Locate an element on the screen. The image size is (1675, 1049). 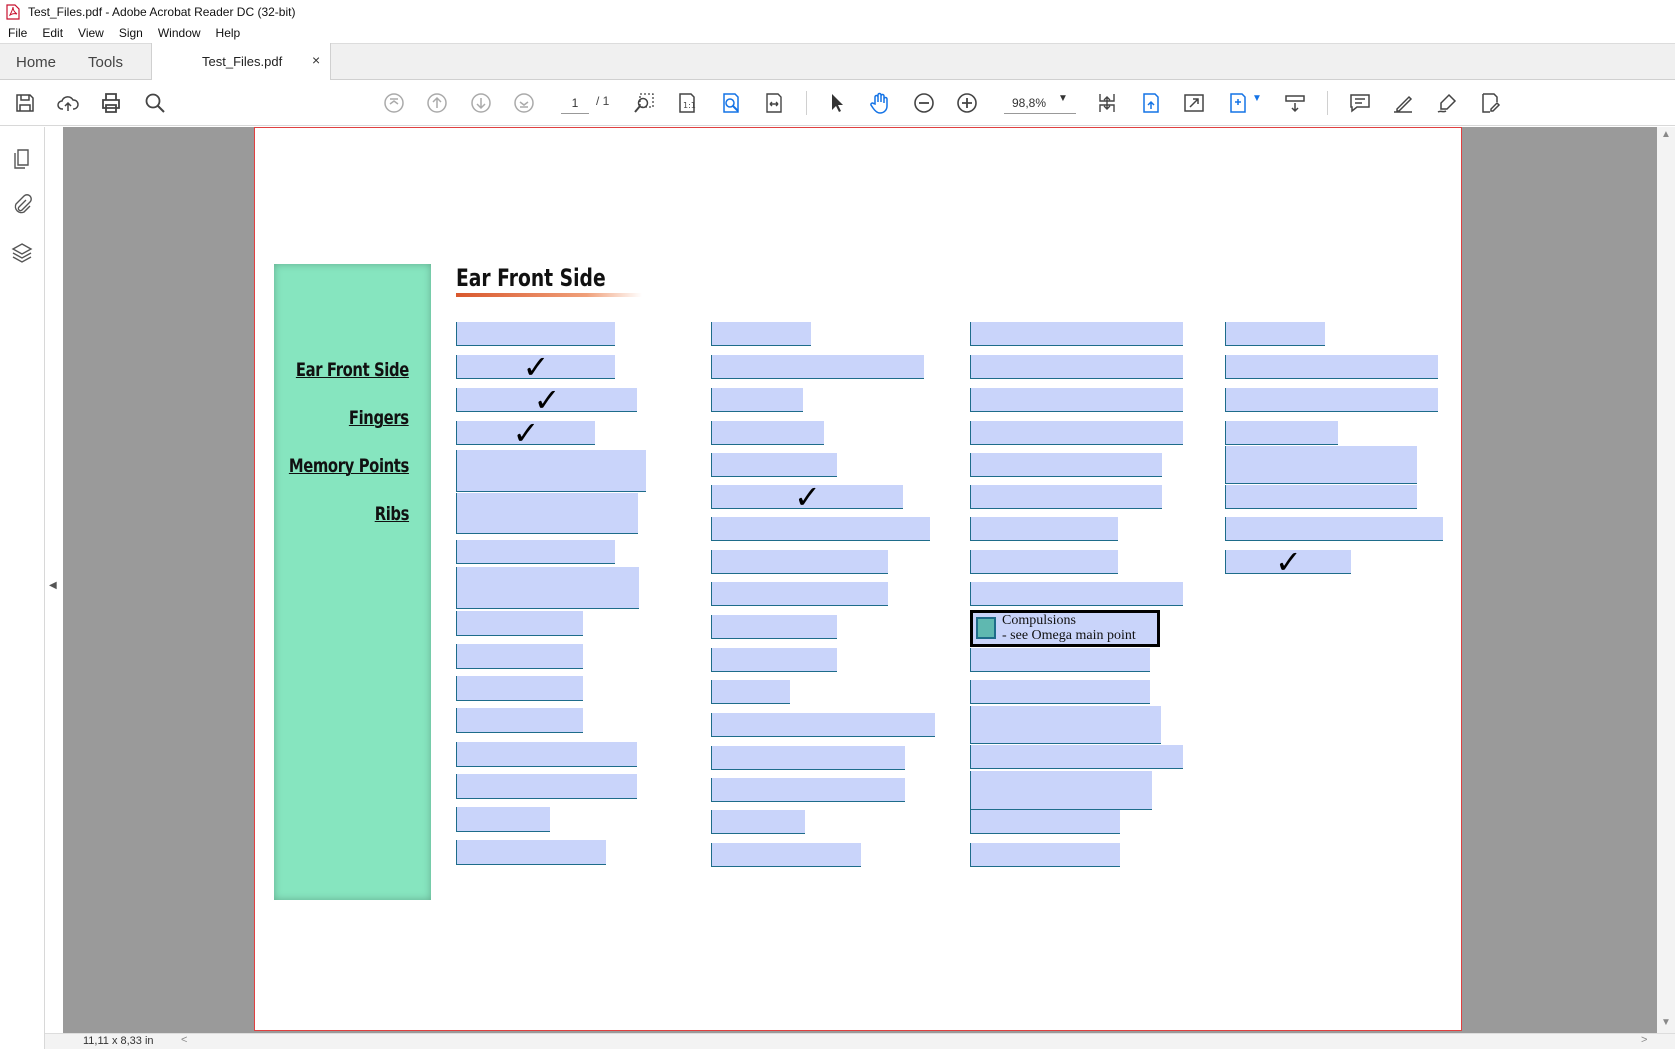
rotate-view-button is located at coordinates (1151, 103).